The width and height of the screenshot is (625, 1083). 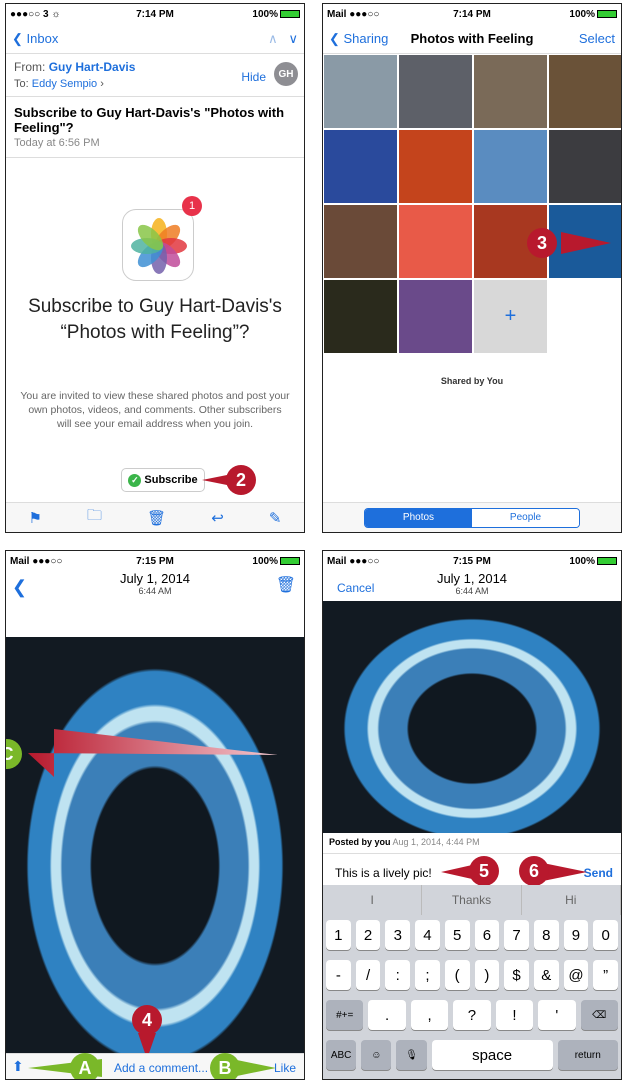 I want to click on reply-icon: ↩, so click(x=217, y=518).